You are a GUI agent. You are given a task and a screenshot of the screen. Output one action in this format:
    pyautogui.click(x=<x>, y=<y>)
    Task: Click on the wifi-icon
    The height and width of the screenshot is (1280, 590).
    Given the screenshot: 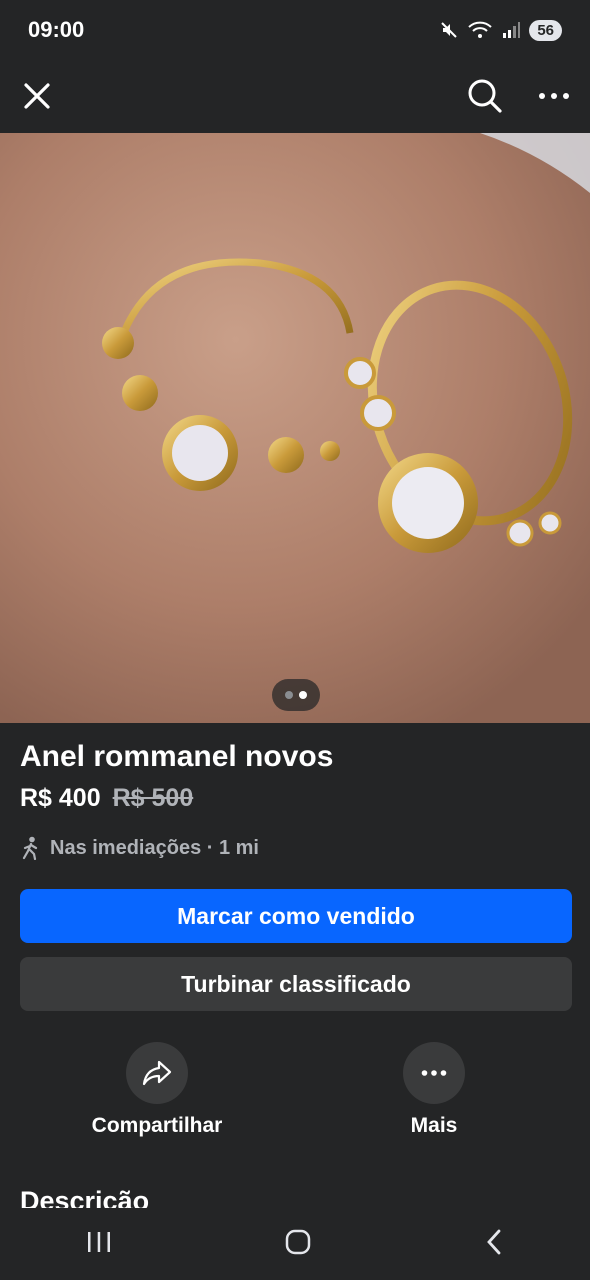 What is the action you would take?
    pyautogui.click(x=480, y=29)
    